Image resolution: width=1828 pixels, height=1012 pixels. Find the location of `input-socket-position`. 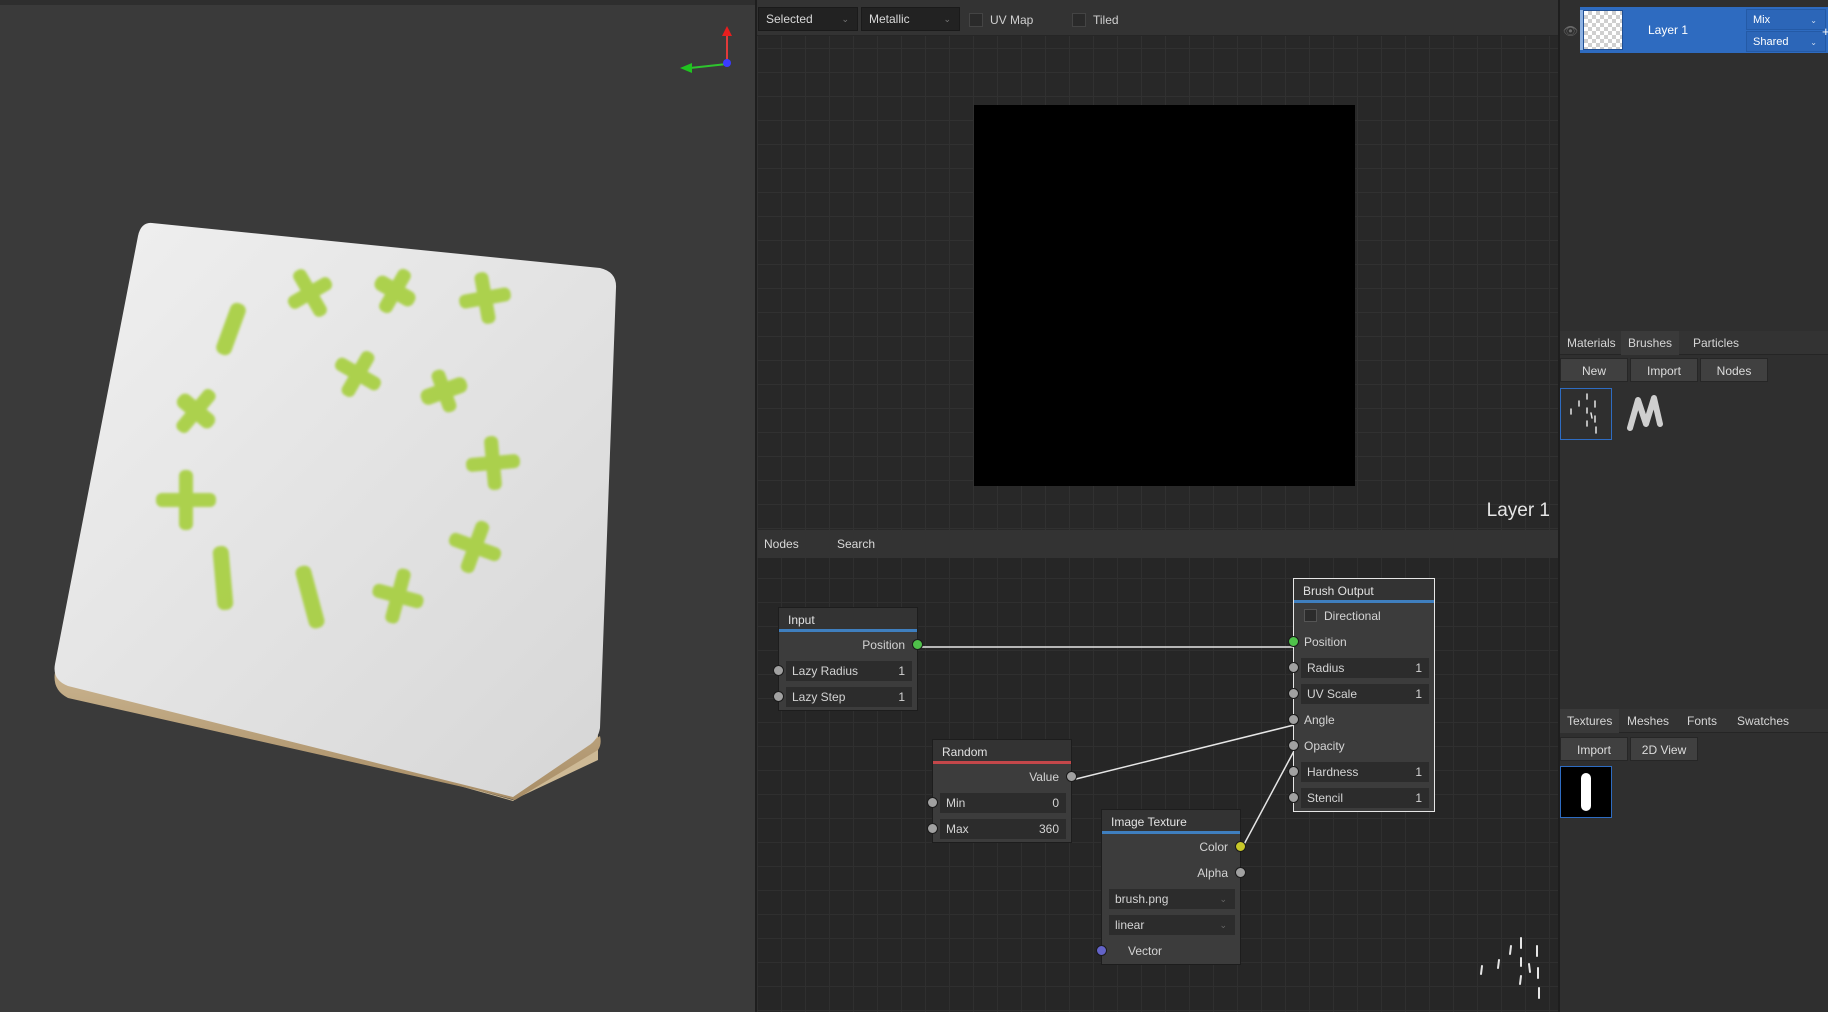

input-socket-position is located at coordinates (1293, 641).